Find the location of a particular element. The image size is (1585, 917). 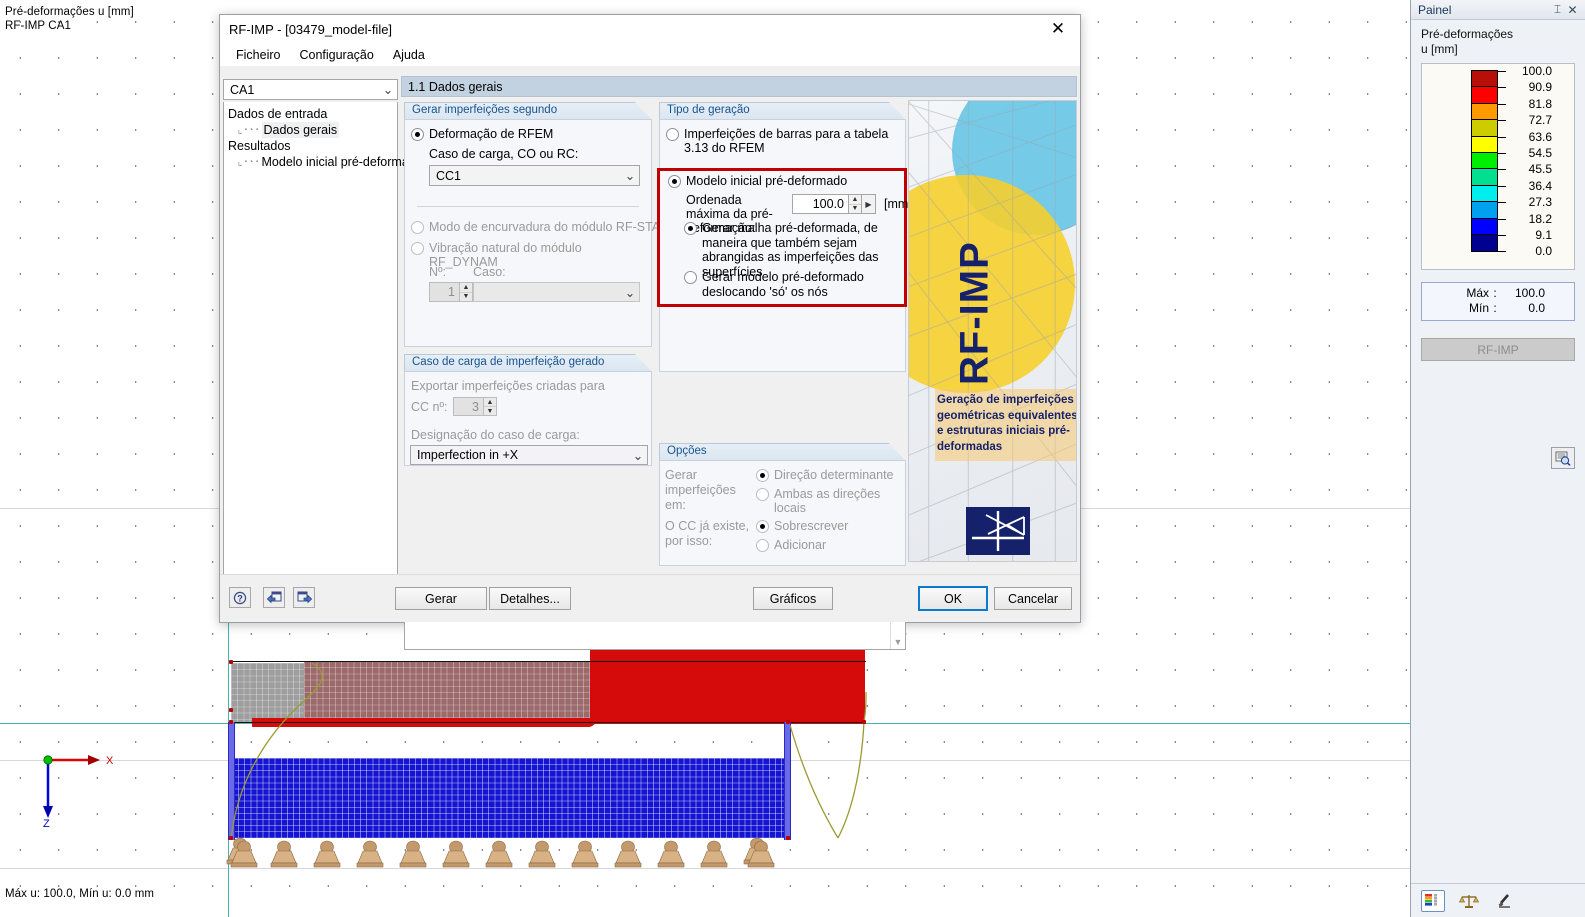

num-value: 1 is located at coordinates (444, 292).